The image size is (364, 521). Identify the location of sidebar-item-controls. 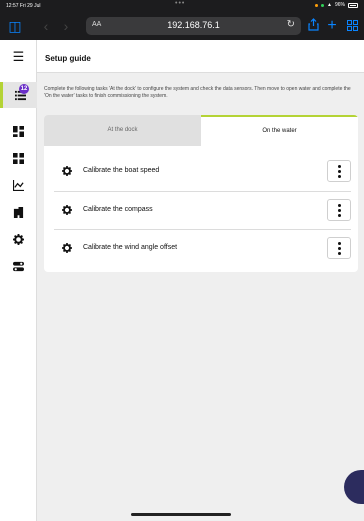
(18, 266).